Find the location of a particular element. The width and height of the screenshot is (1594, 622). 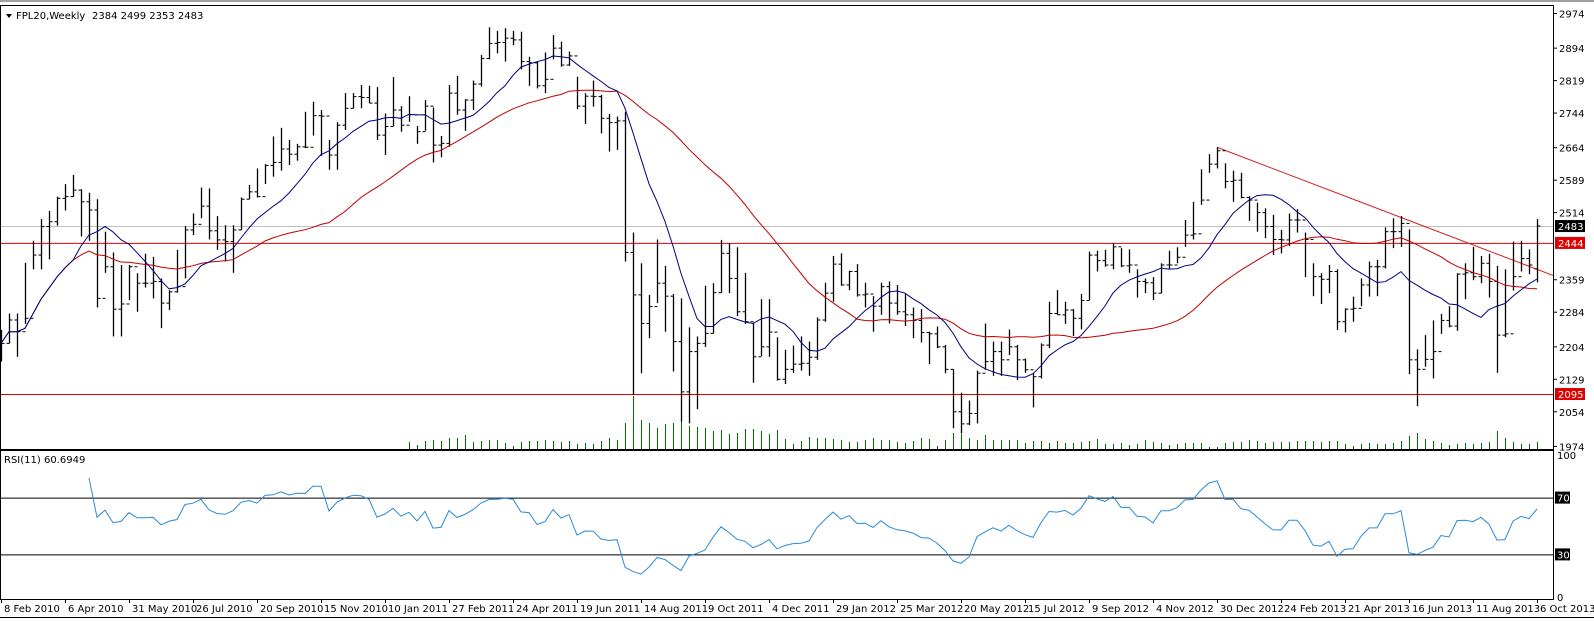

current-price-label: 2483 is located at coordinates (1570, 227).